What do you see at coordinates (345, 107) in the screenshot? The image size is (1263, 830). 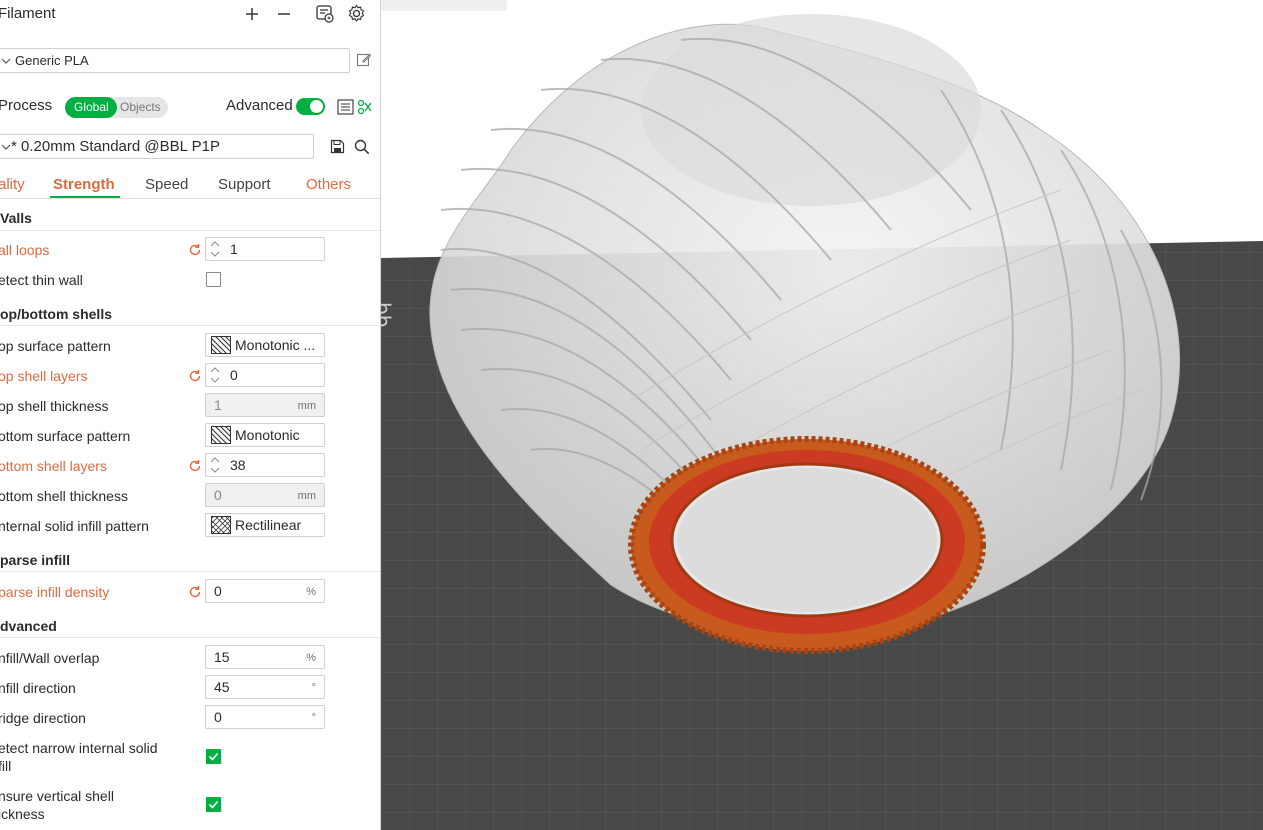 I see `list-icon` at bounding box center [345, 107].